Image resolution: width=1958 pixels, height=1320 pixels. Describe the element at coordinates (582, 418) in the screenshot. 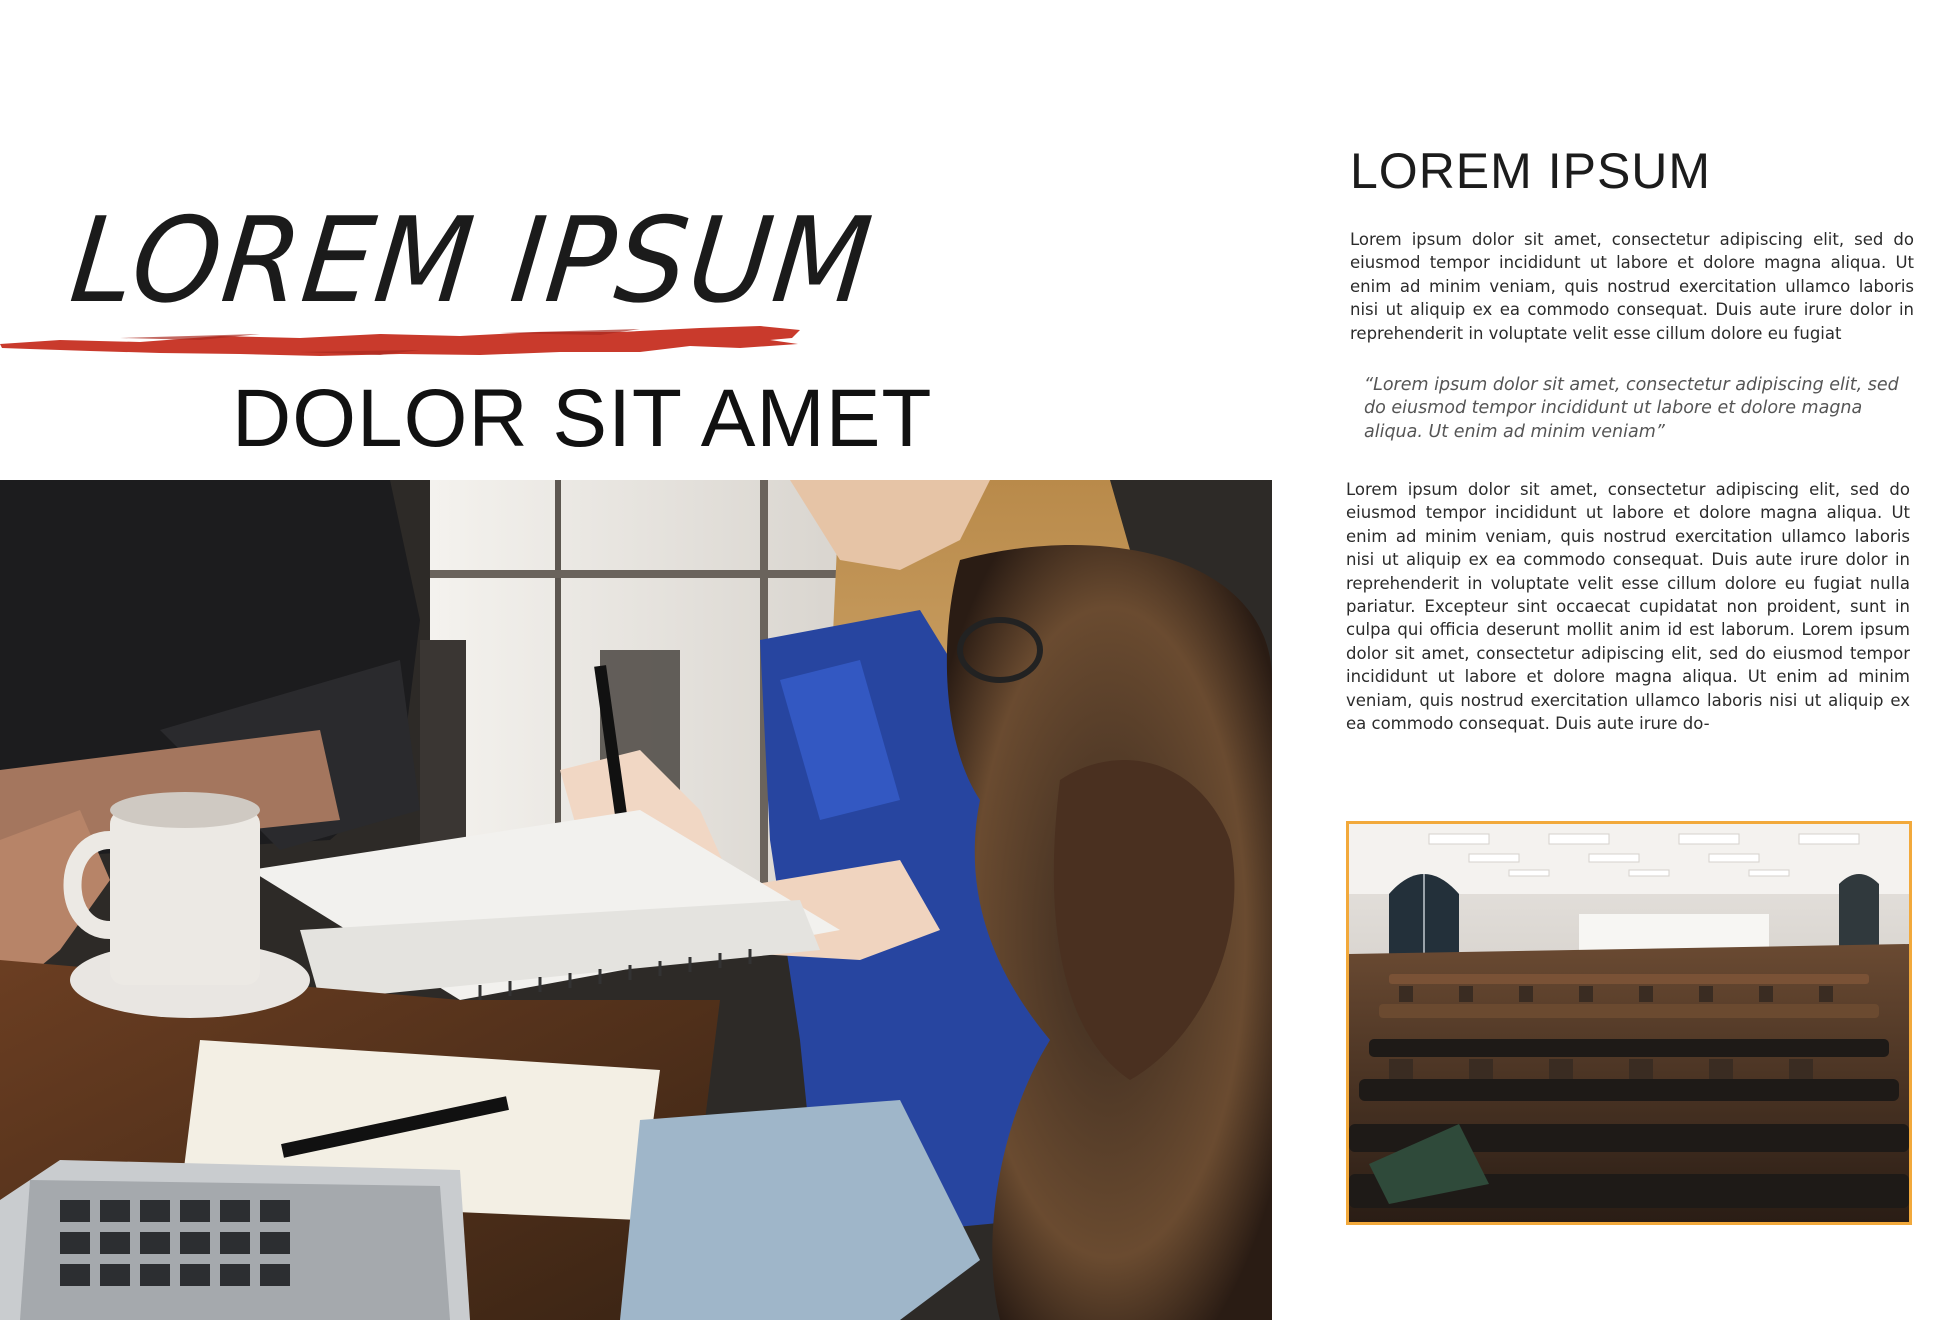

I see `subtitle: DOLOR SIT AMET` at that location.